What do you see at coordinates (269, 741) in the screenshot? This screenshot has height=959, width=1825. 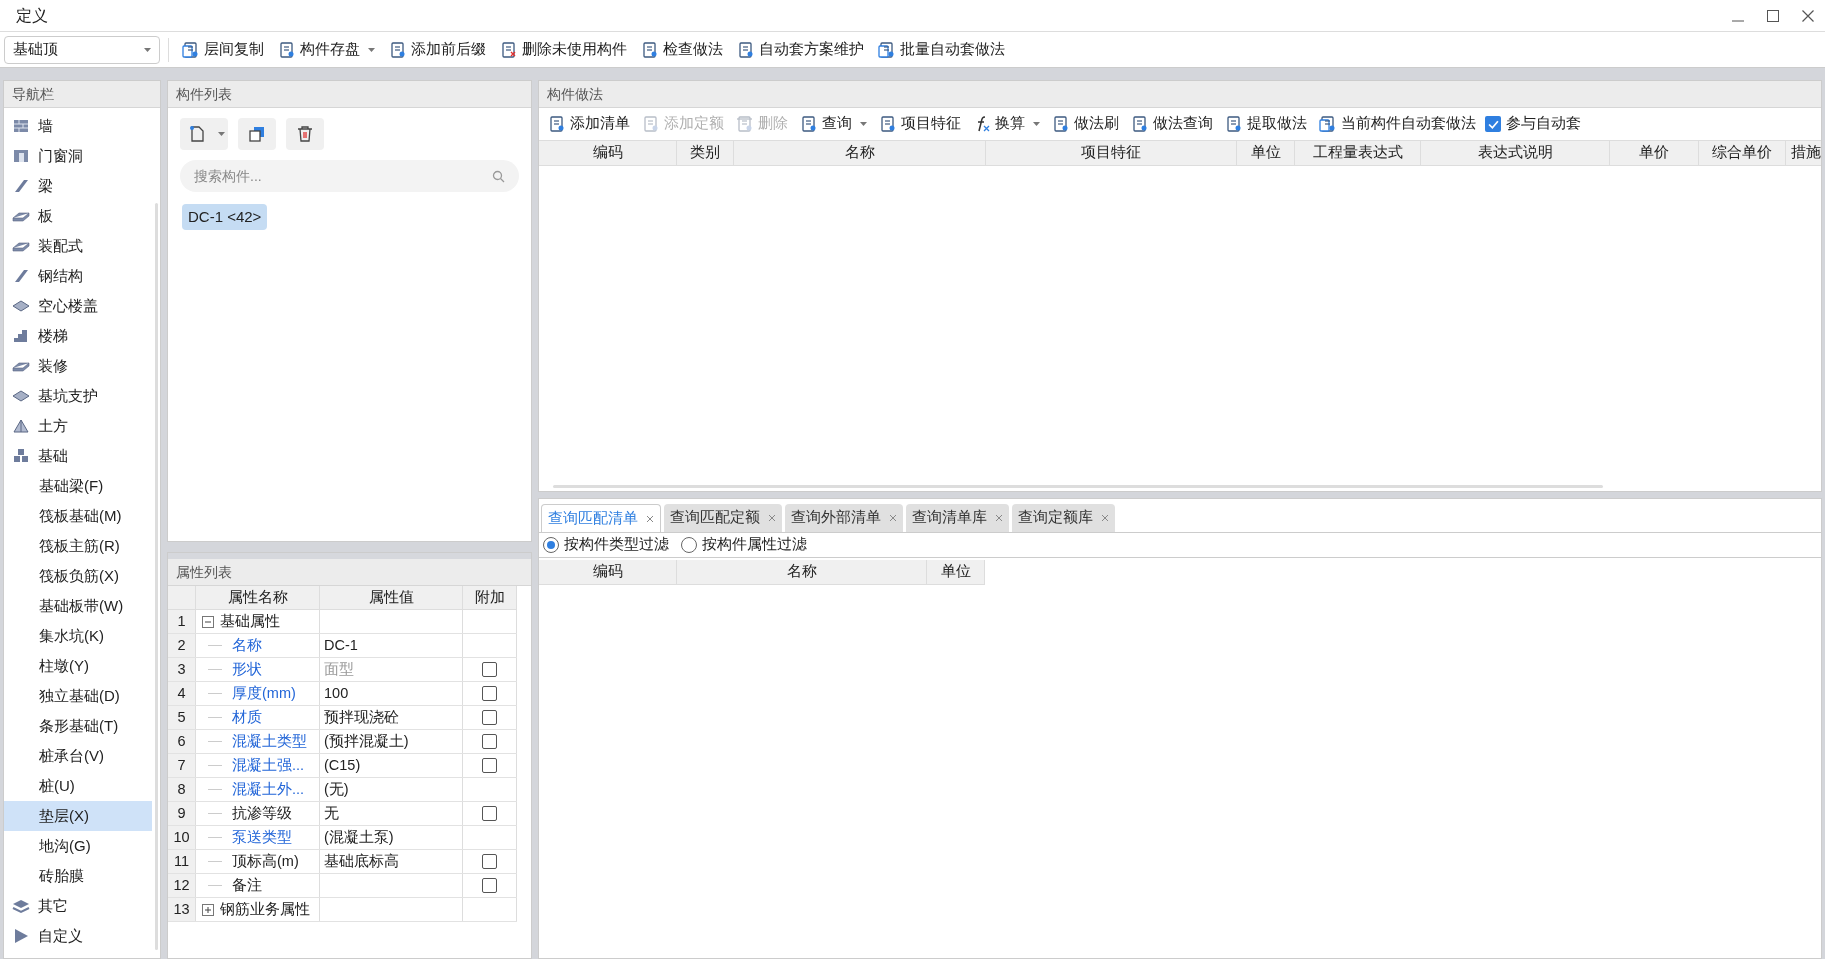 I see `property-name: 混凝土类型` at bounding box center [269, 741].